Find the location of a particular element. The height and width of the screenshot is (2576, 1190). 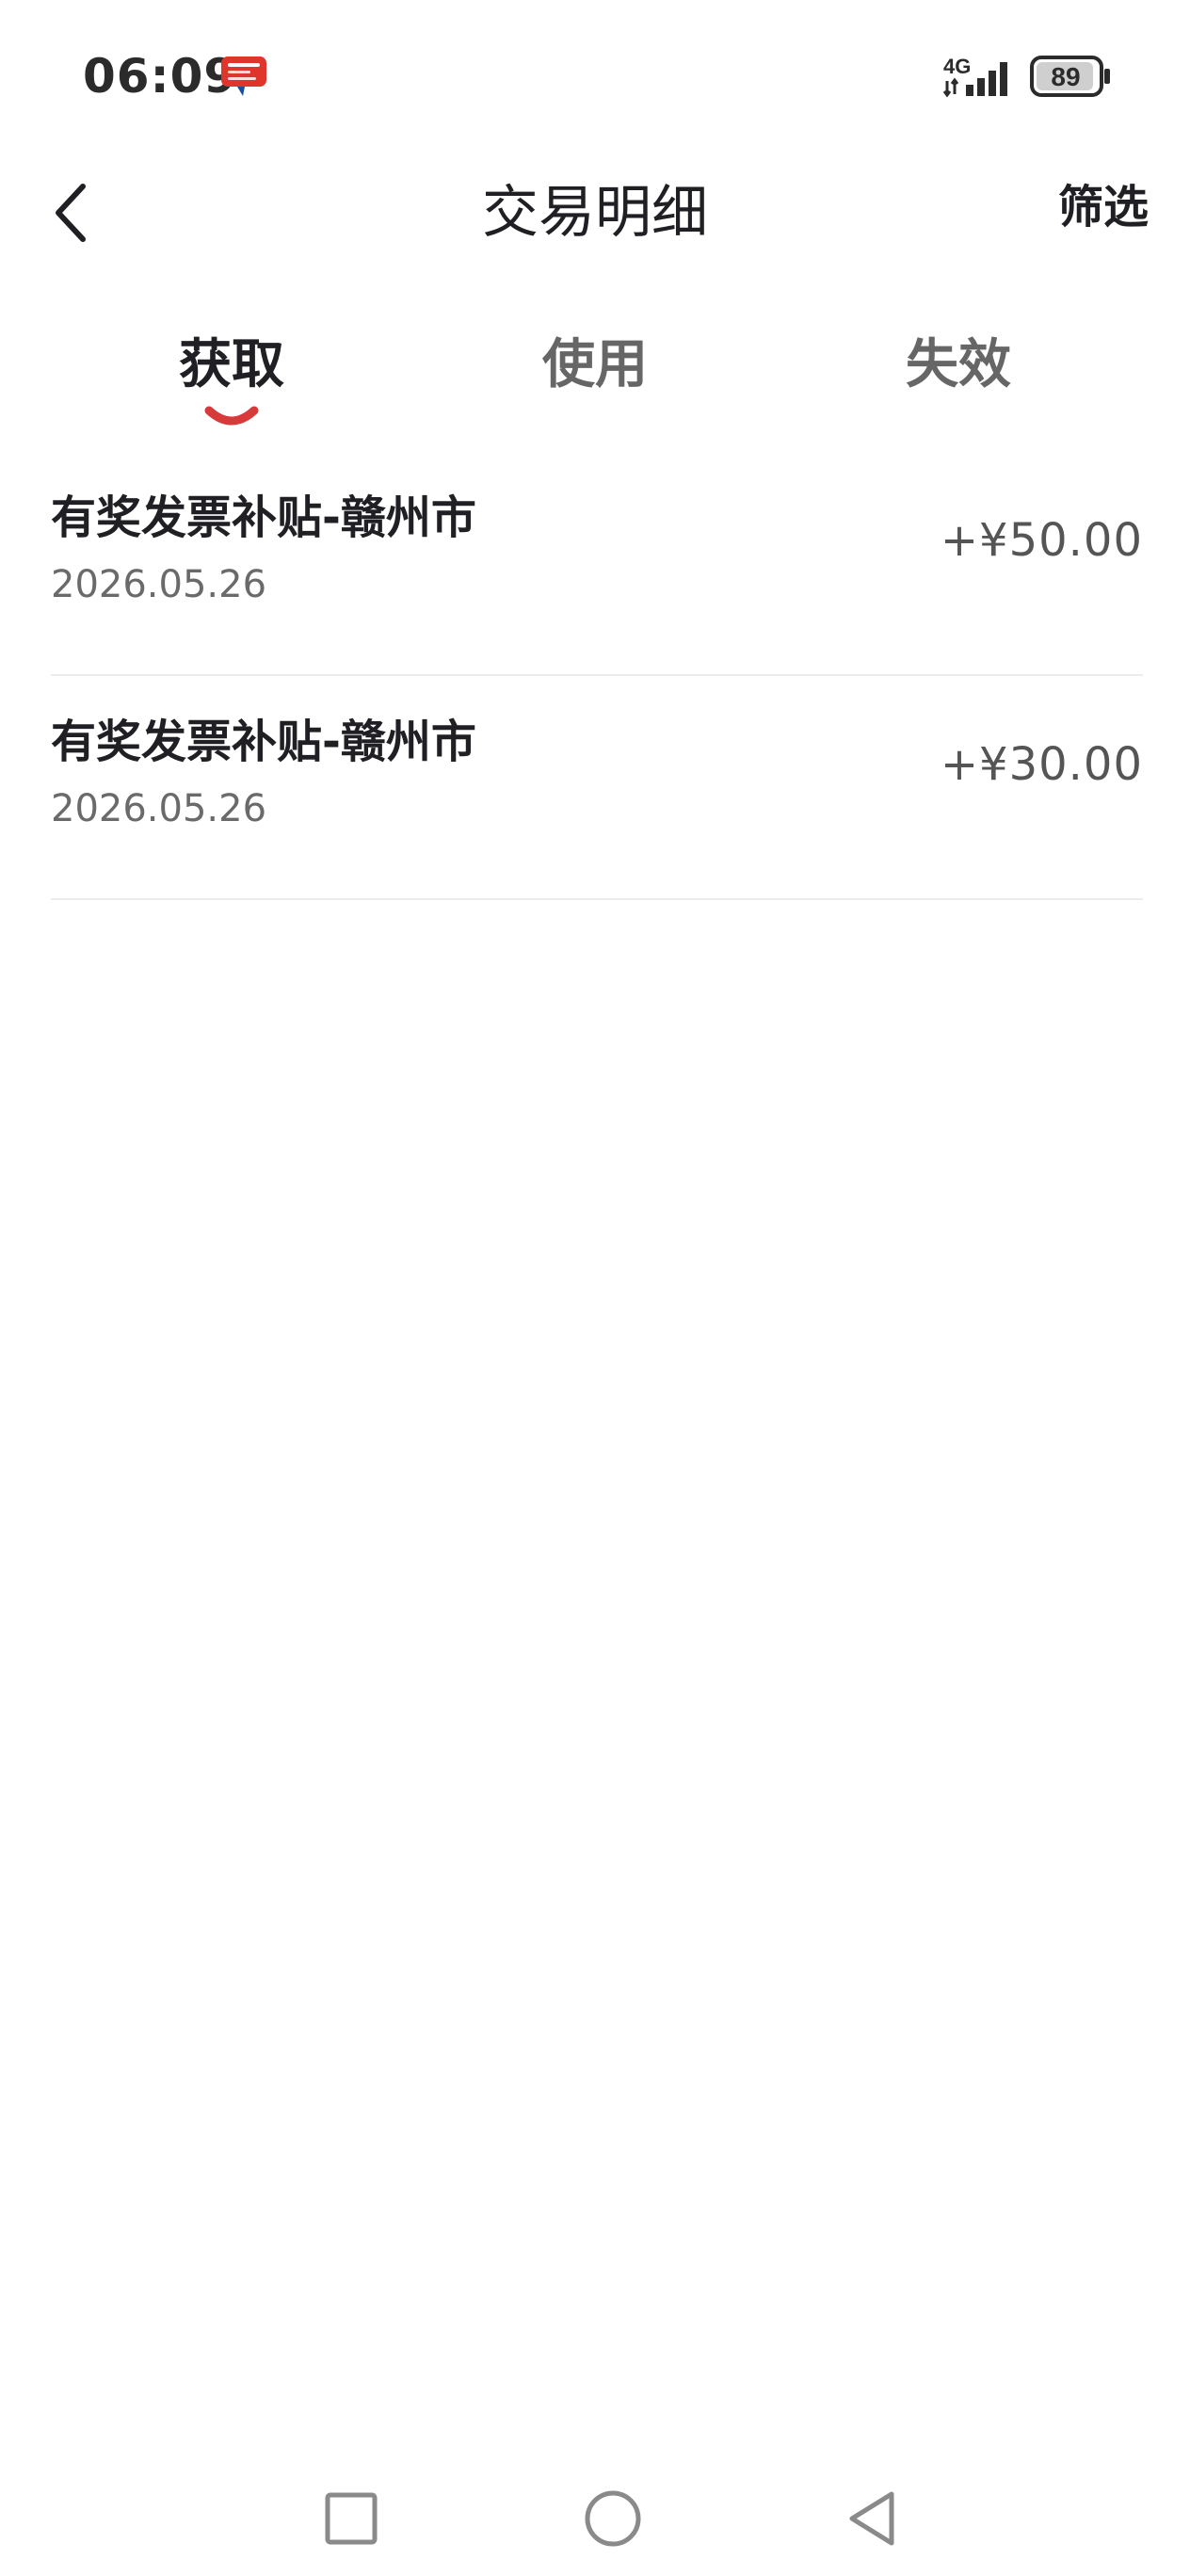

tab-bar: 获取 使用 失效 is located at coordinates (595, 381).